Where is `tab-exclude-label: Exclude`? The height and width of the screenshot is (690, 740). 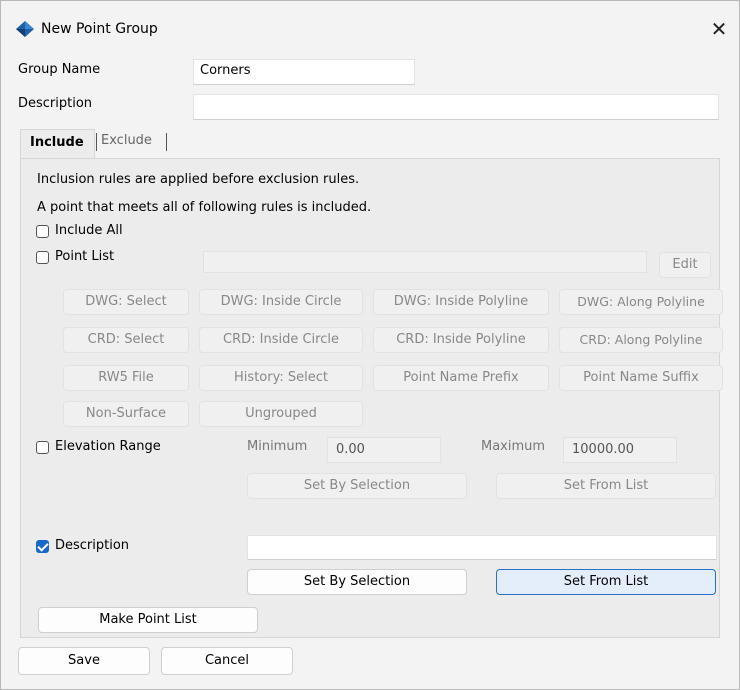 tab-exclude-label: Exclude is located at coordinates (126, 140).